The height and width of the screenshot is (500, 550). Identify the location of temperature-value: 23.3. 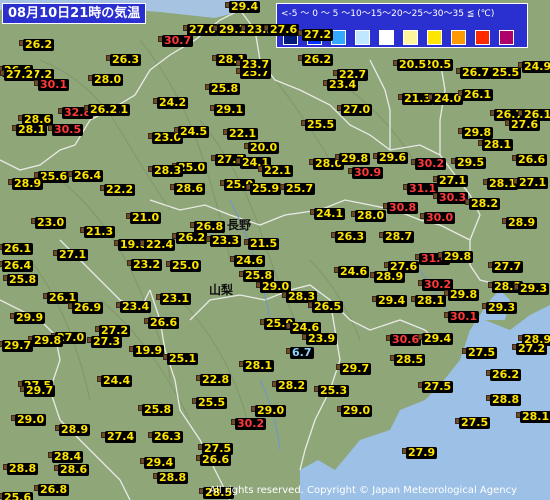
(226, 240).